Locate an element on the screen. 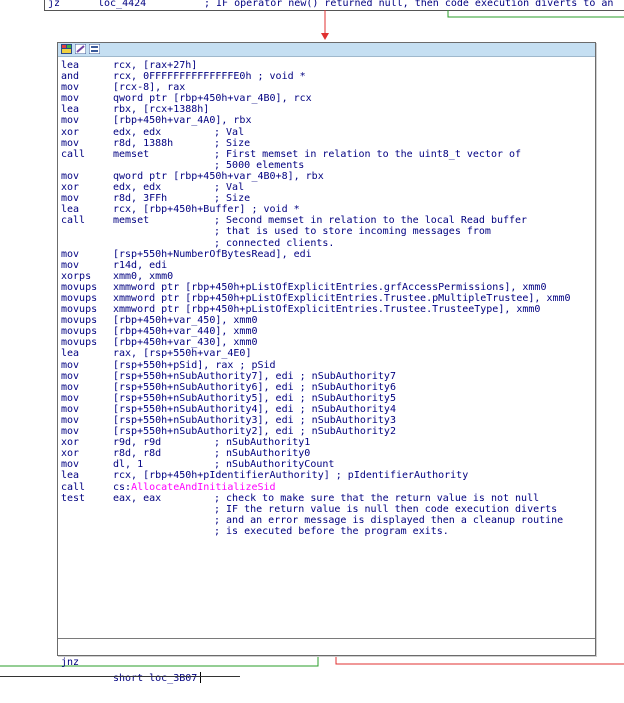 This screenshot has width=624, height=703. imported-function-name: AllocateAndInitializeSid is located at coordinates (203, 487).